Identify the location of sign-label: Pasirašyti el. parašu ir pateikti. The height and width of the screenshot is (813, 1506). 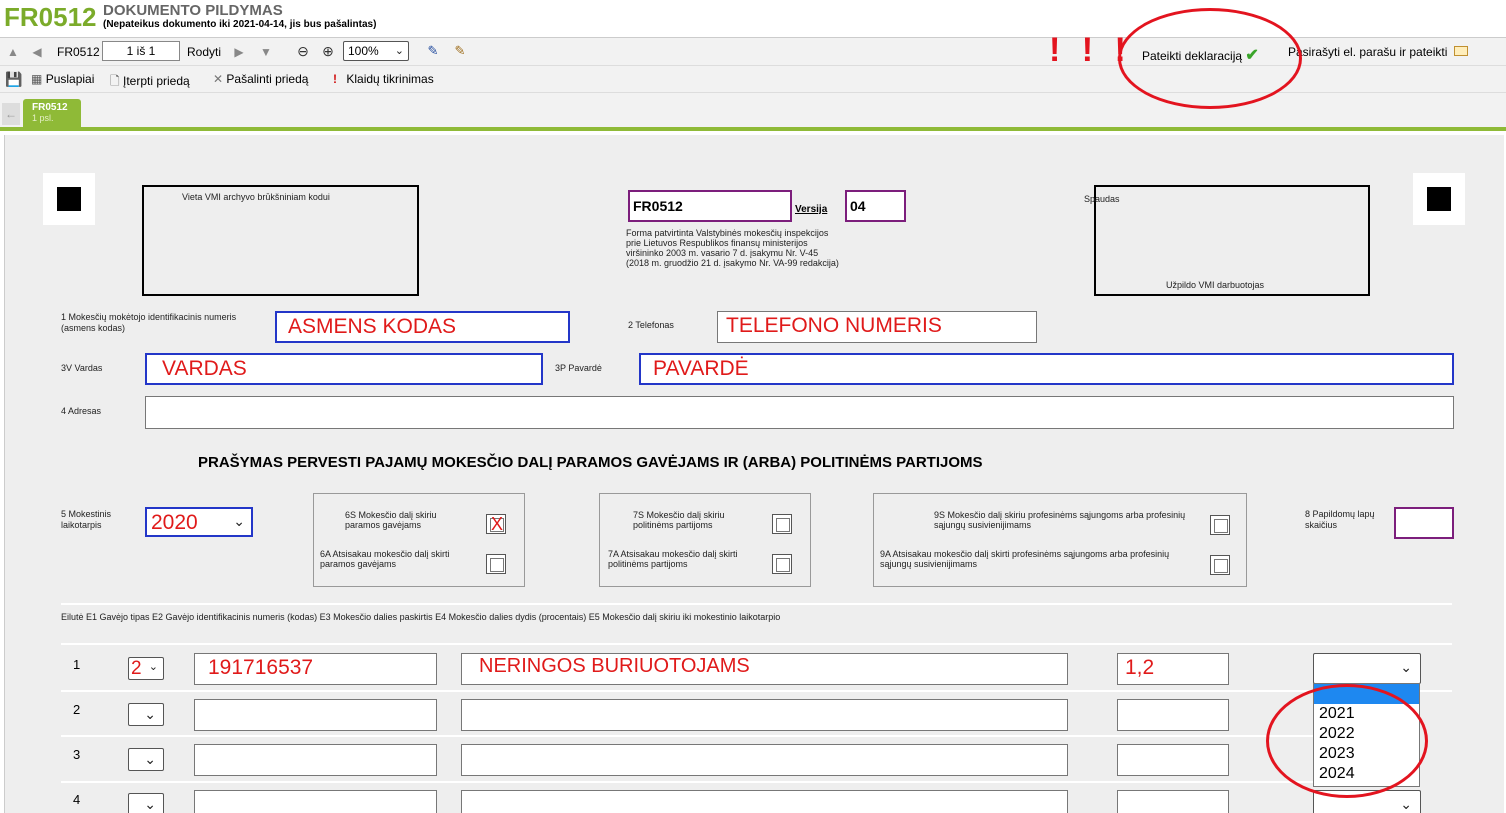
(1368, 52).